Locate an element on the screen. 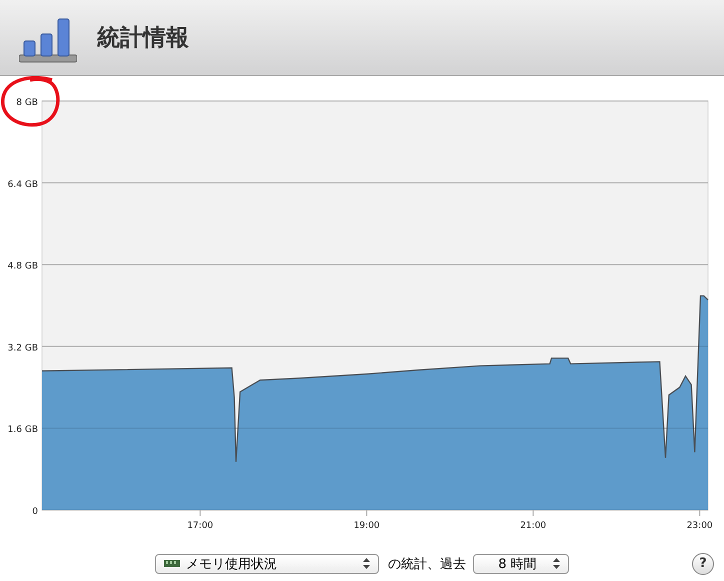 Image resolution: width=724 pixels, height=581 pixels. y-axis-label: 1.6 GB is located at coordinates (23, 430).